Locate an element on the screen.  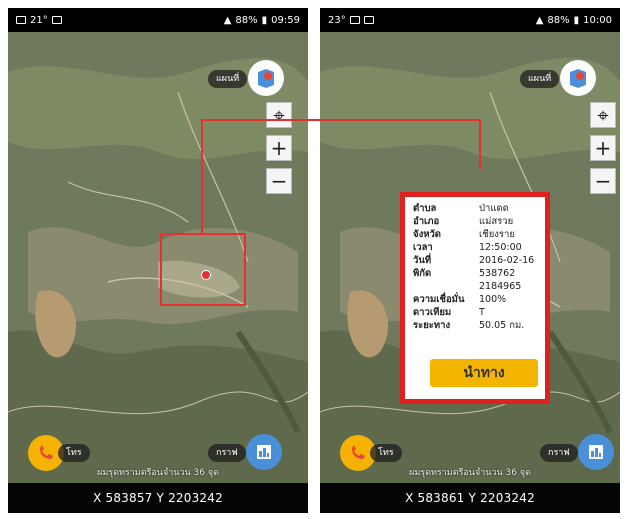
status-bar: 23° ▲ 88% ▮ 10:00 is located at coordinates (470, 20).